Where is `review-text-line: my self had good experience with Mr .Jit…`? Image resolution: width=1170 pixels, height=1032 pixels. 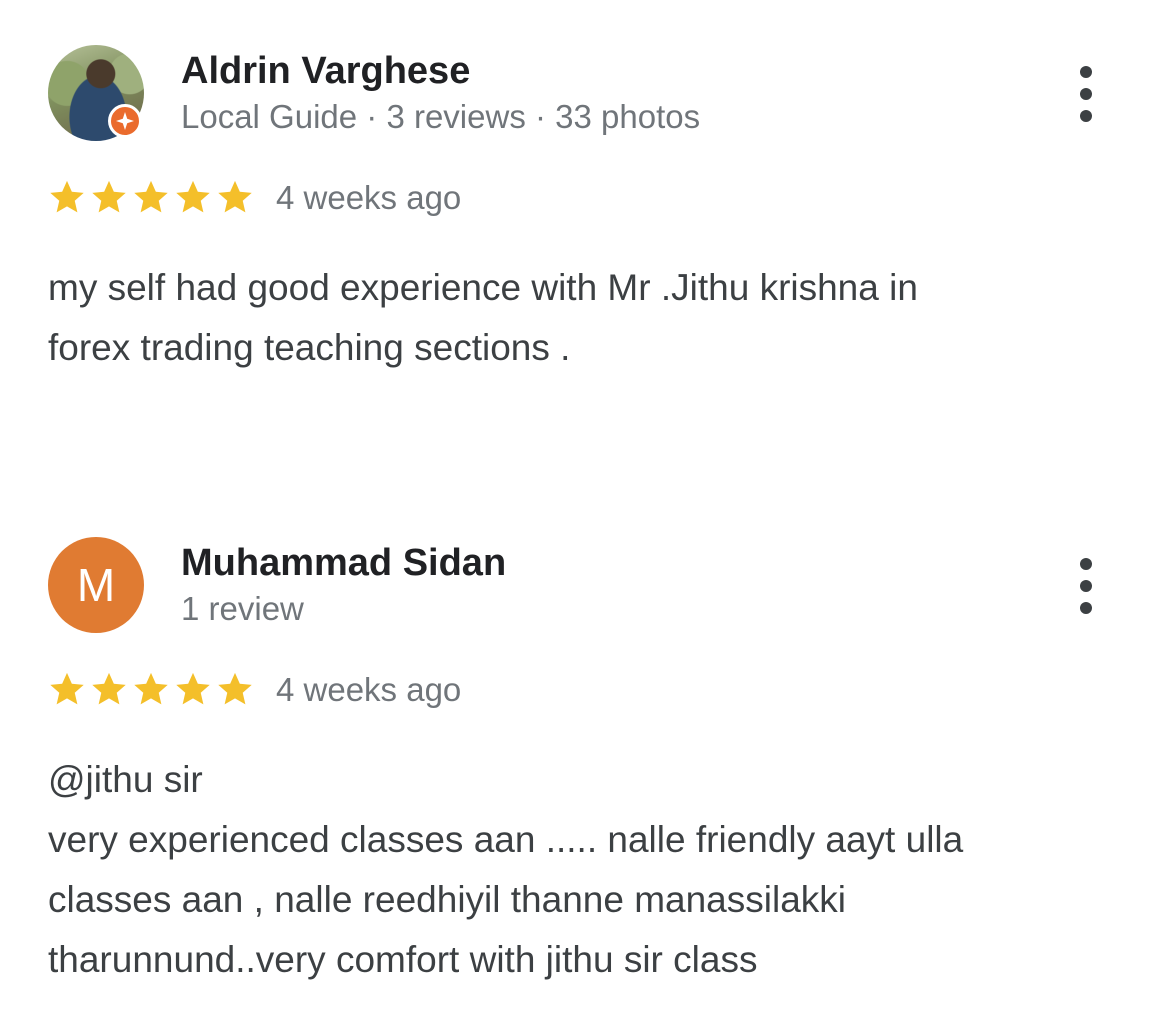
review-text-line: my self had good experience with Mr .Jit… is located at coordinates (483, 287).